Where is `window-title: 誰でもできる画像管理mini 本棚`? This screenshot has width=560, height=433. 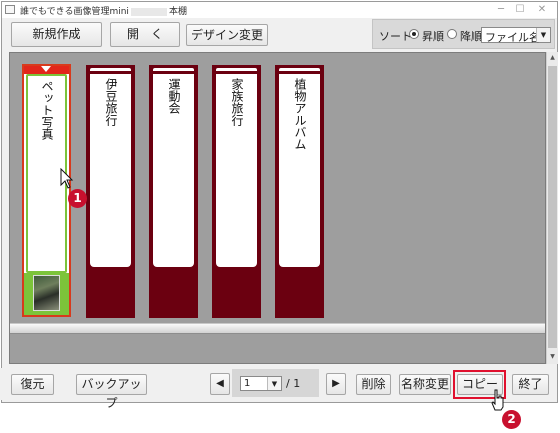
window-title: 誰でもできる画像管理mini 本棚 is located at coordinates (103, 12).